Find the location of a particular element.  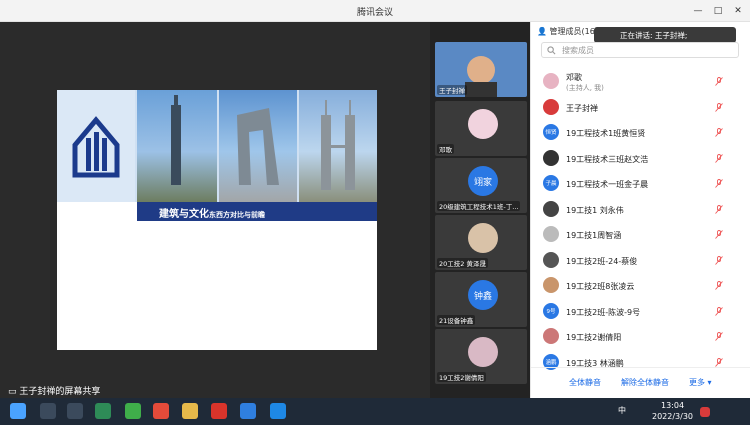

slide-title-main: 建筑与文化 is located at coordinates (184, 214).